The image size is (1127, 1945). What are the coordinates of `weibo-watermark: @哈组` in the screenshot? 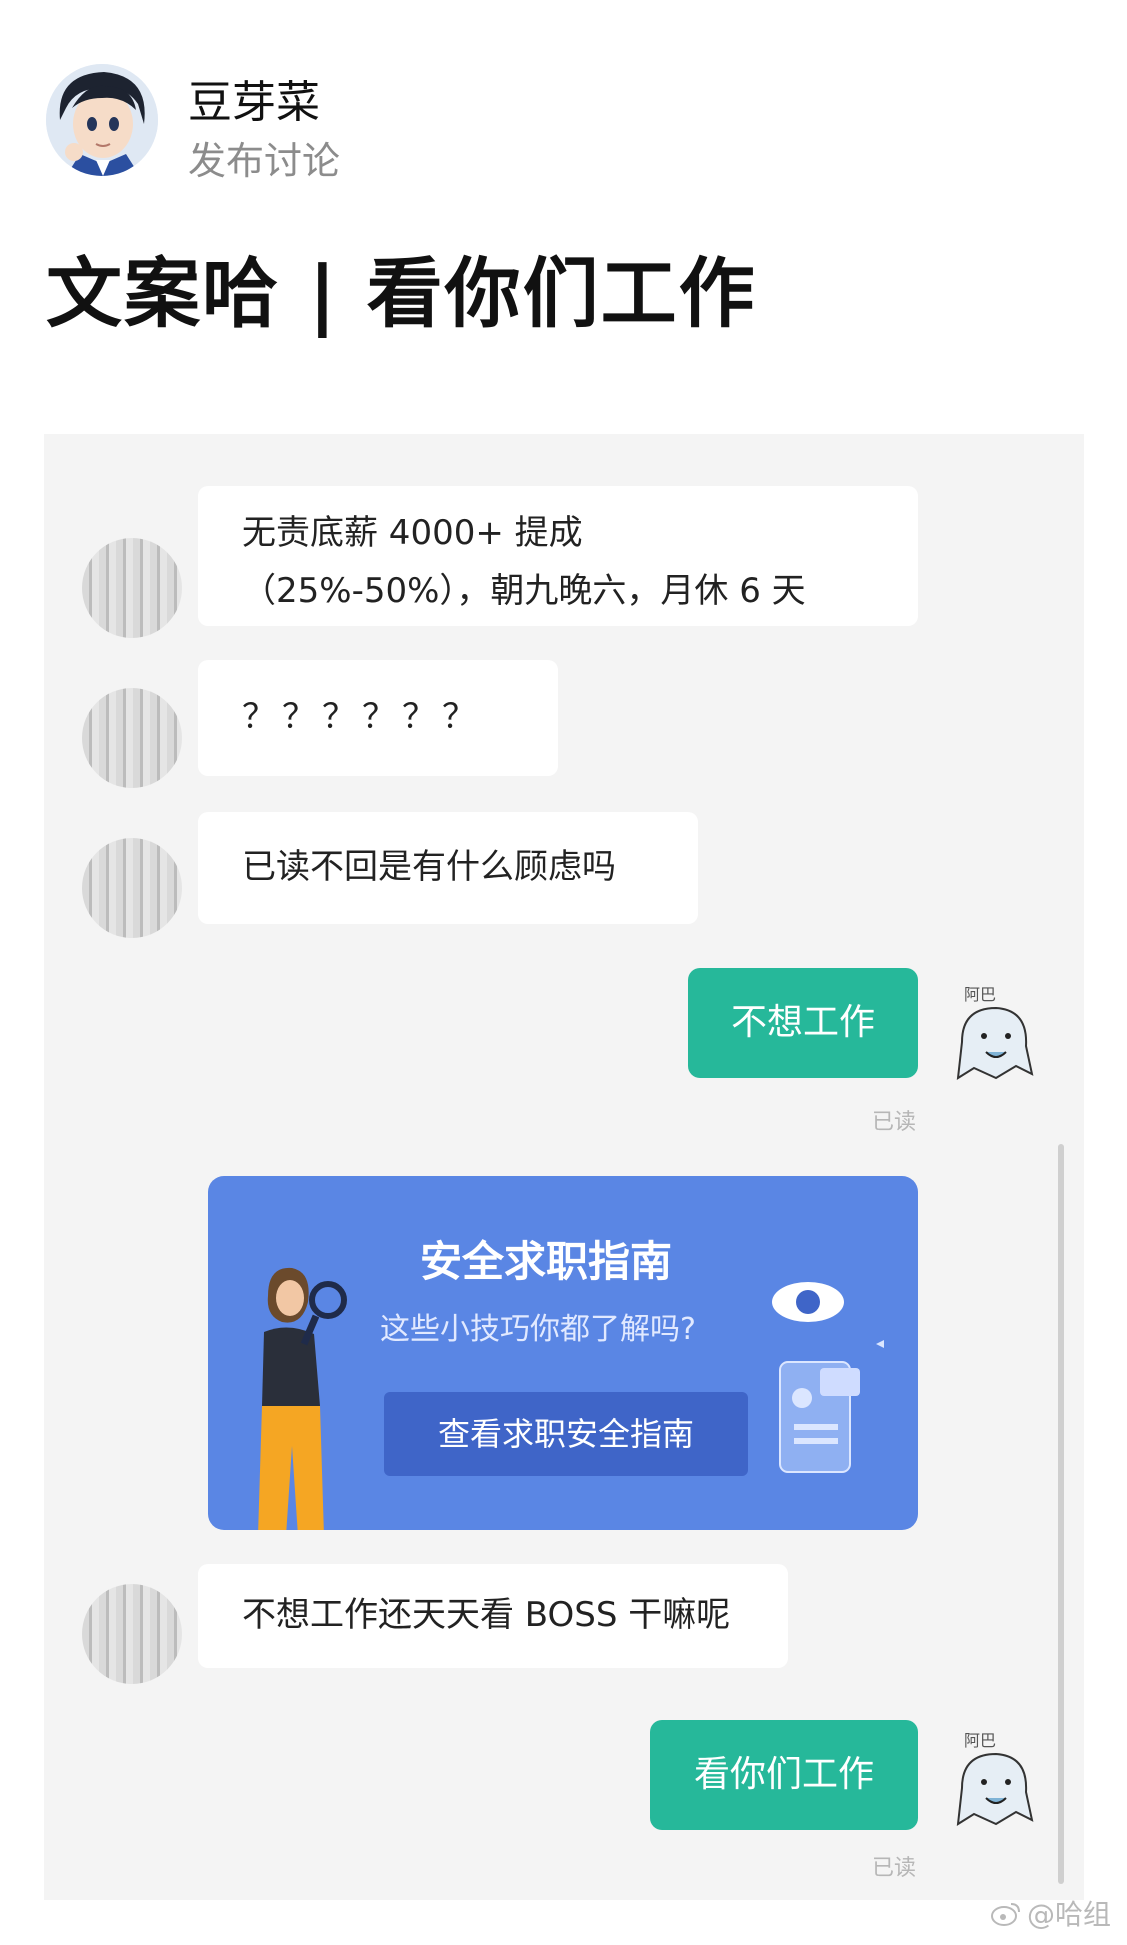 It's located at (1050, 1913).